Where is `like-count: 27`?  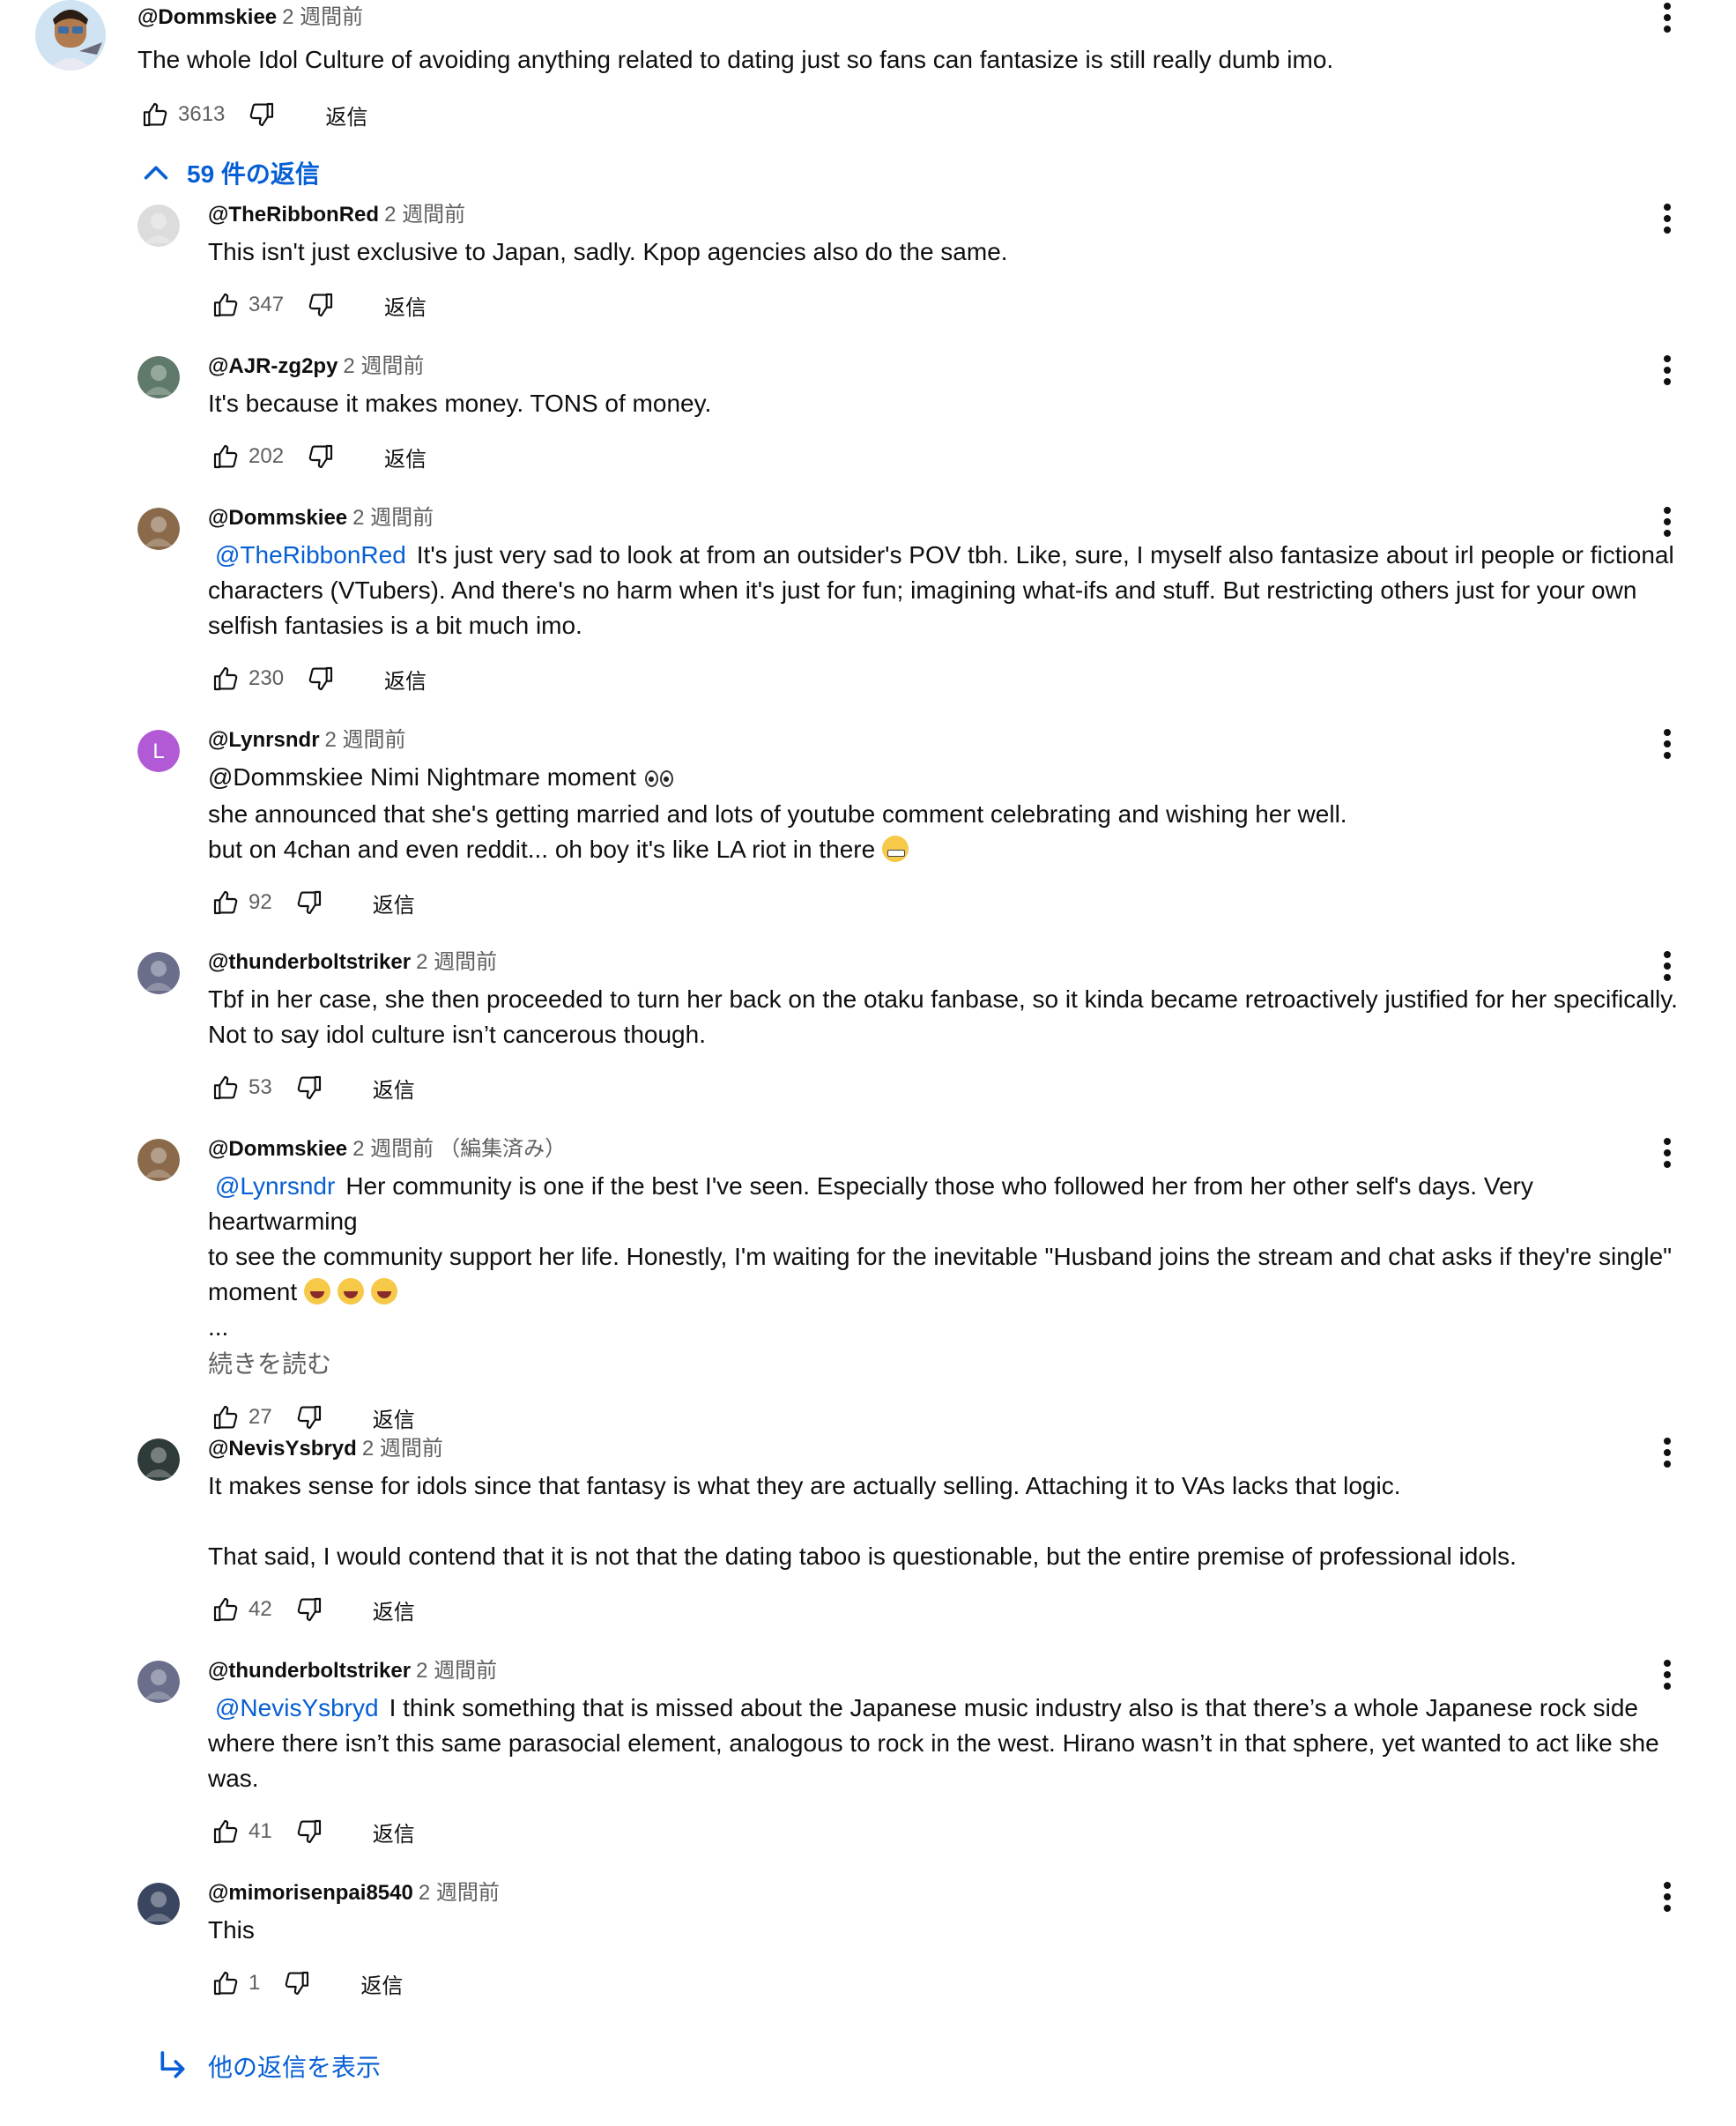 like-count: 27 is located at coordinates (260, 1417).